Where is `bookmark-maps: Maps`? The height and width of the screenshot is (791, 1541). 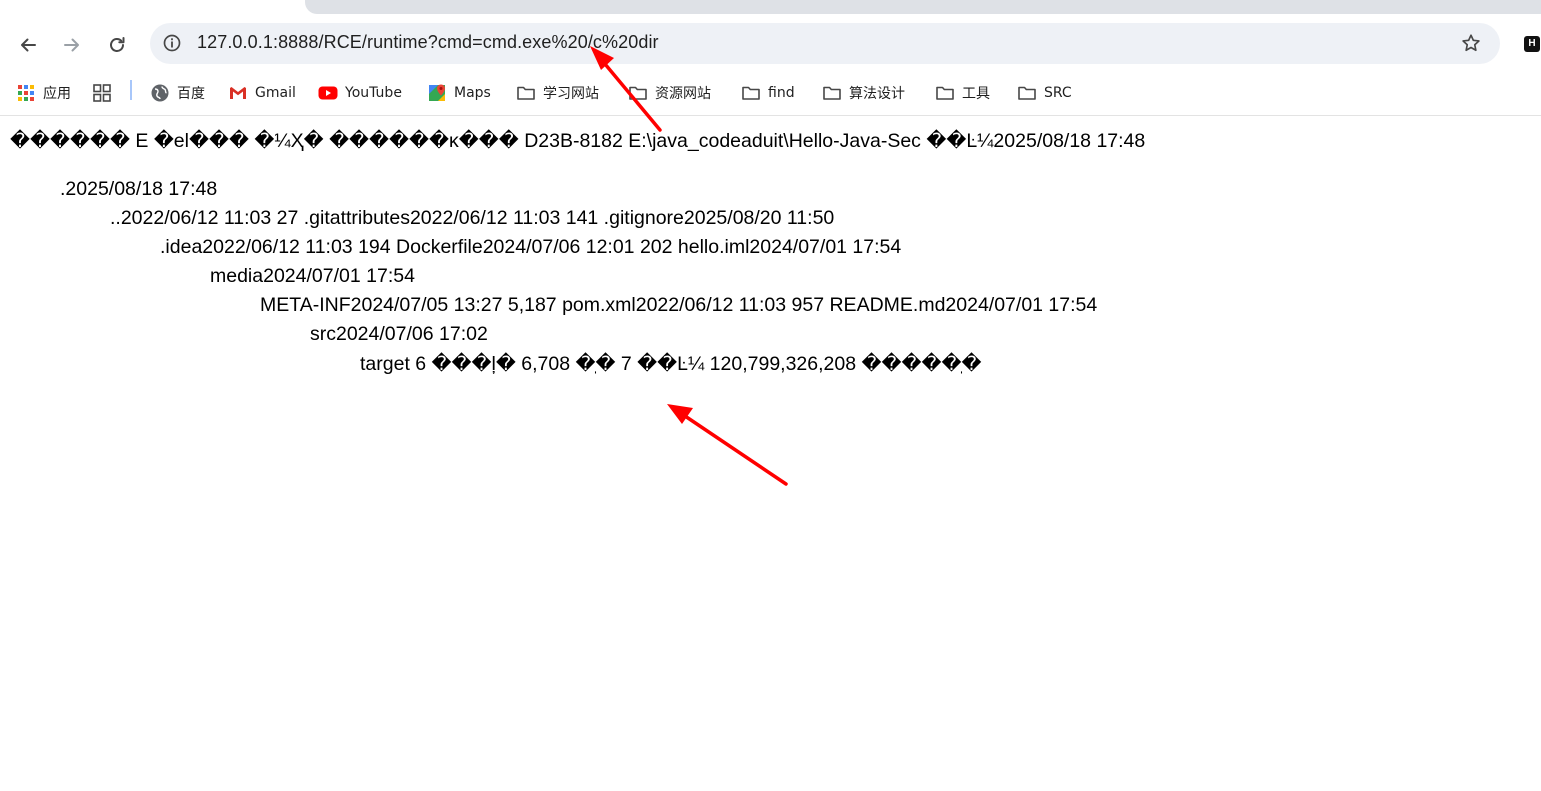
bookmark-maps: Maps is located at coordinates (459, 93).